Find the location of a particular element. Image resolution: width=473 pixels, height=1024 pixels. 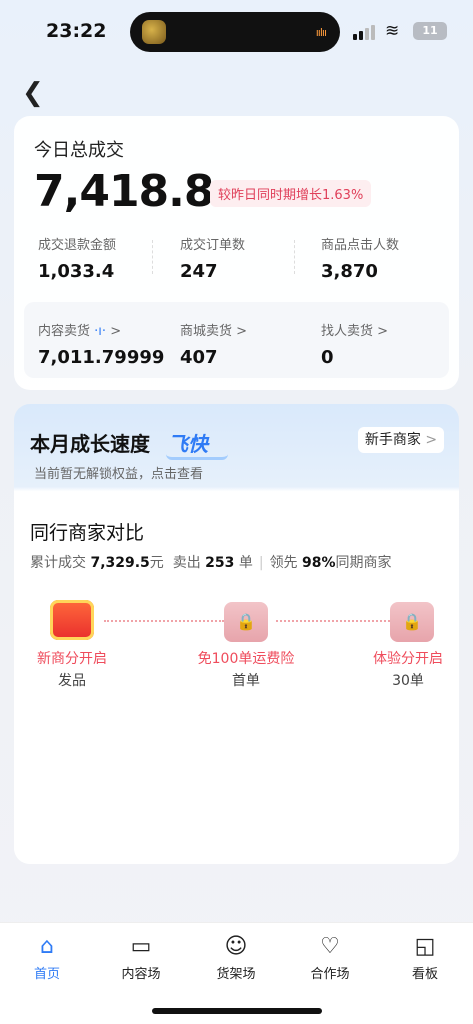

growth-badge: 较昨日同时期增长1.63% is located at coordinates (291, 193).